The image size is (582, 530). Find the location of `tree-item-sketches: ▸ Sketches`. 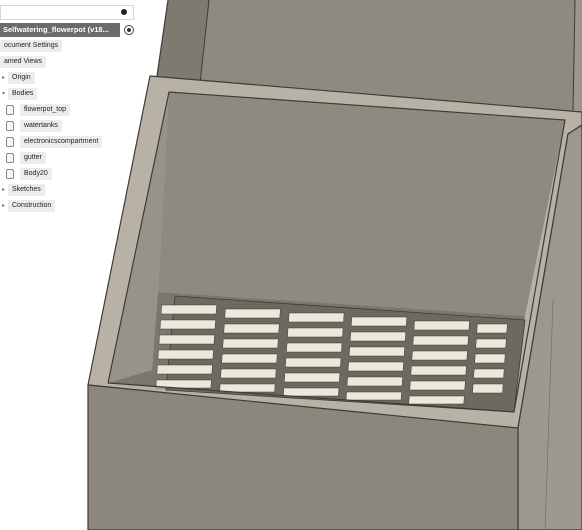

tree-item-sketches: ▸ Sketches is located at coordinates (22, 190).